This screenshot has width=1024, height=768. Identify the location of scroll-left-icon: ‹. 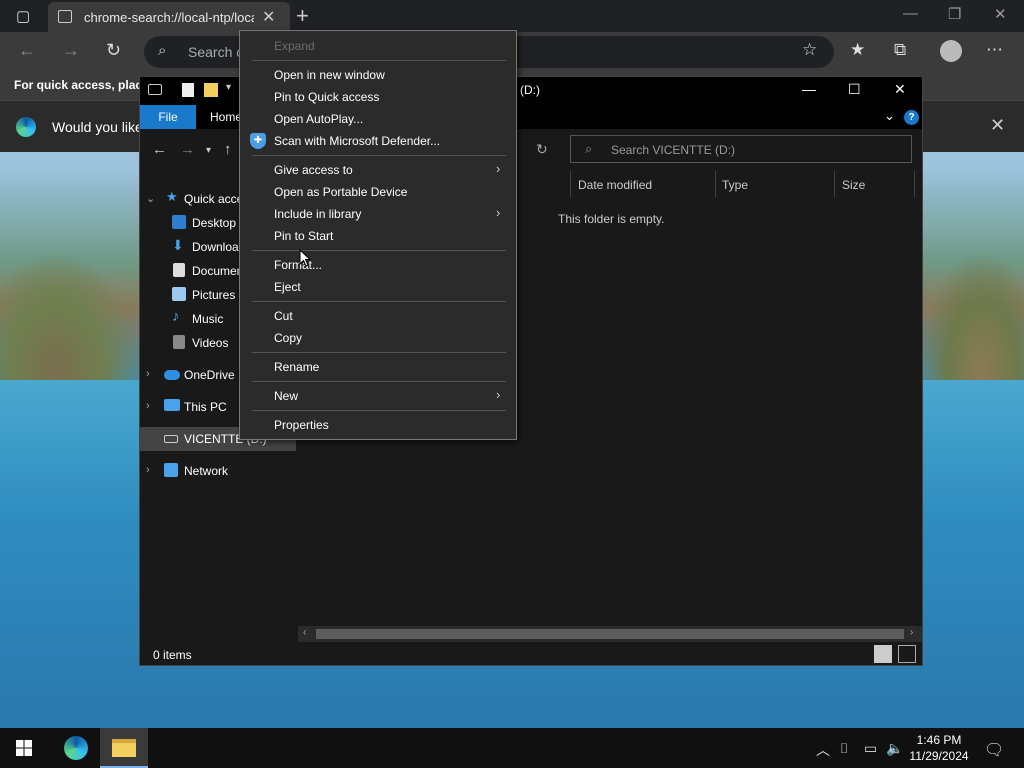
(304, 632).